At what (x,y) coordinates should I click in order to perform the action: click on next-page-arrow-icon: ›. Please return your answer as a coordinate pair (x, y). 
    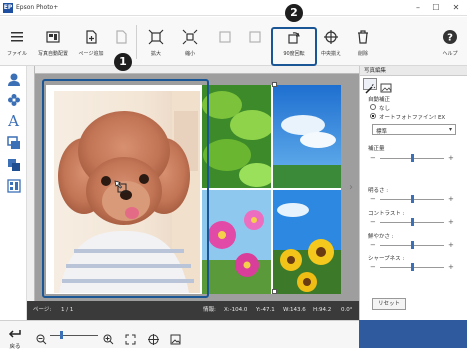
    Looking at the image, I should click on (351, 187).